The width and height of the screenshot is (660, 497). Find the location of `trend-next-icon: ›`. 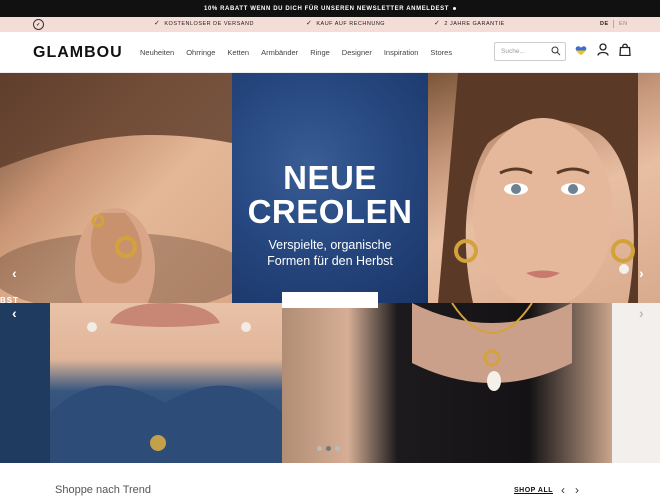

trend-next-icon: › is located at coordinates (577, 490).